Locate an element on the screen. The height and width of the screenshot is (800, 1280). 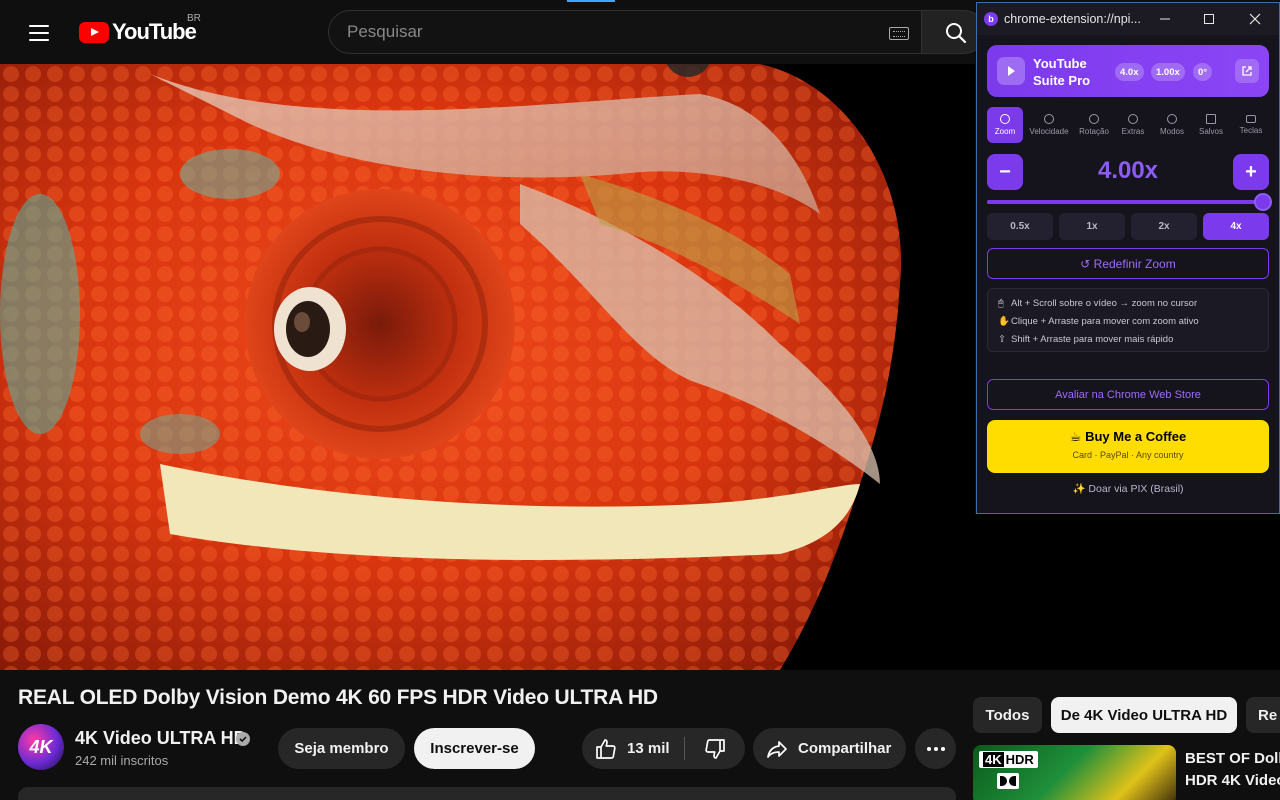
brand-name: YouTube Suite Pro is located at coordinates (1062, 72).